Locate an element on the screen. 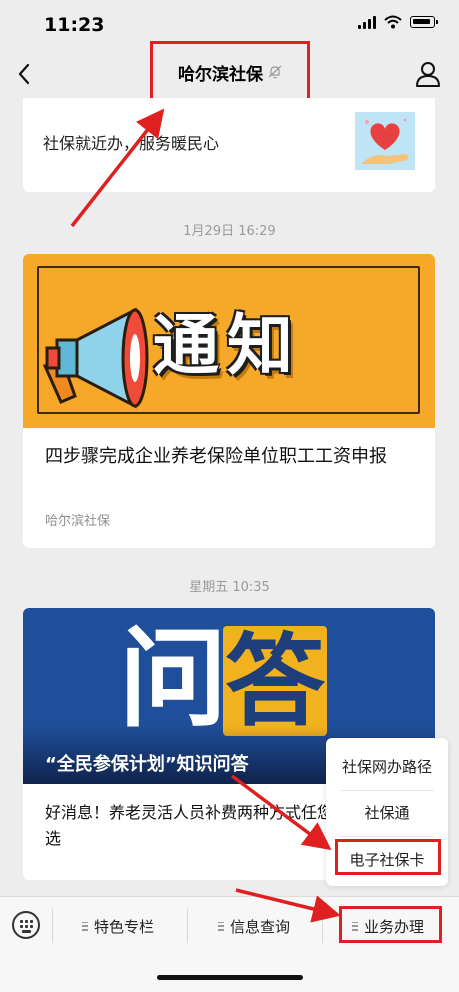  submenu-item-shebaotong: 社保通 is located at coordinates (387, 812).